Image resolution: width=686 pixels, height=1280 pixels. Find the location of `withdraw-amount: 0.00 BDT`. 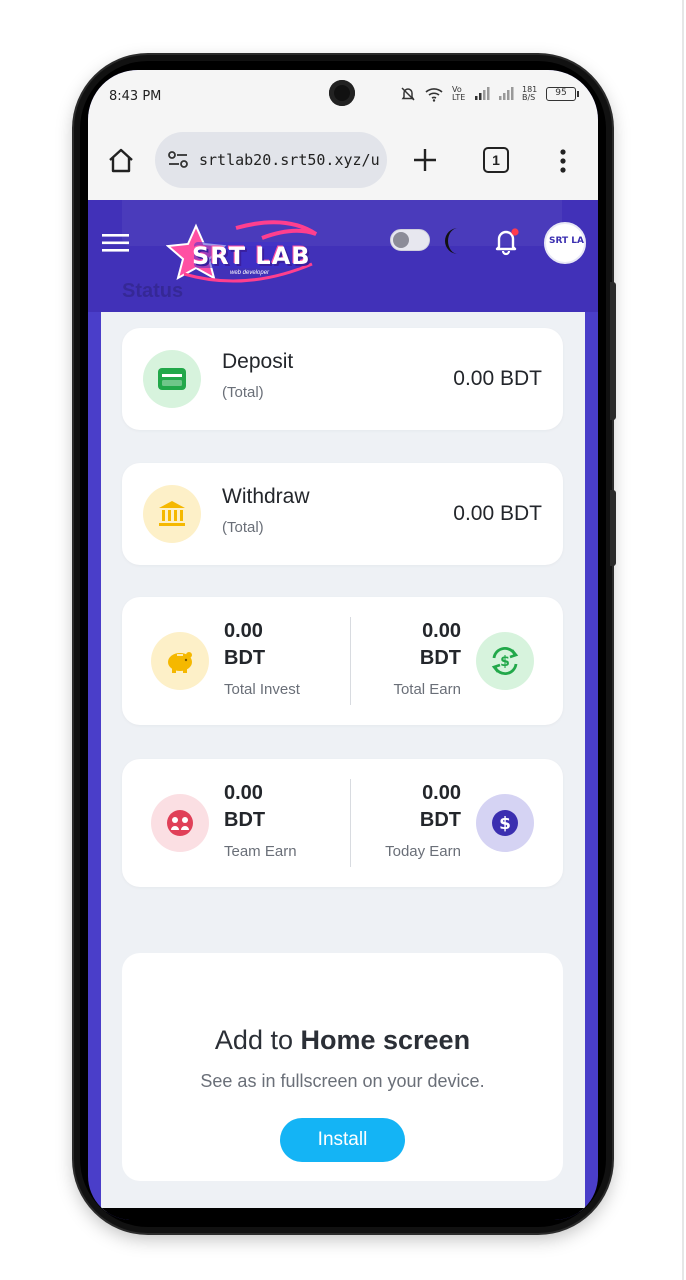

withdraw-amount: 0.00 BDT is located at coordinates (497, 513).